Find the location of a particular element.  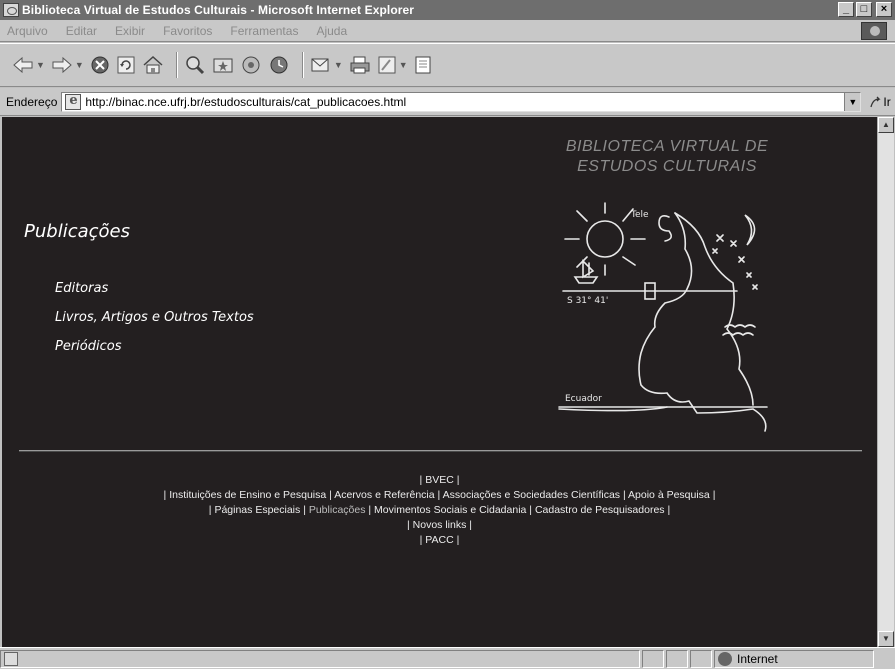

search-button is located at coordinates (195, 65).